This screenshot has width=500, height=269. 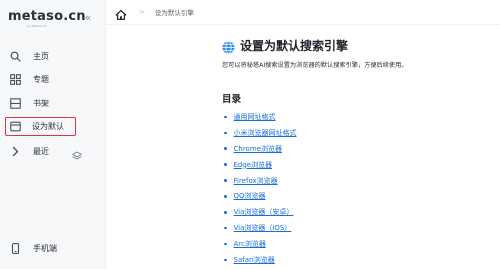 I want to click on chevron-right-icon, so click(x=15, y=151).